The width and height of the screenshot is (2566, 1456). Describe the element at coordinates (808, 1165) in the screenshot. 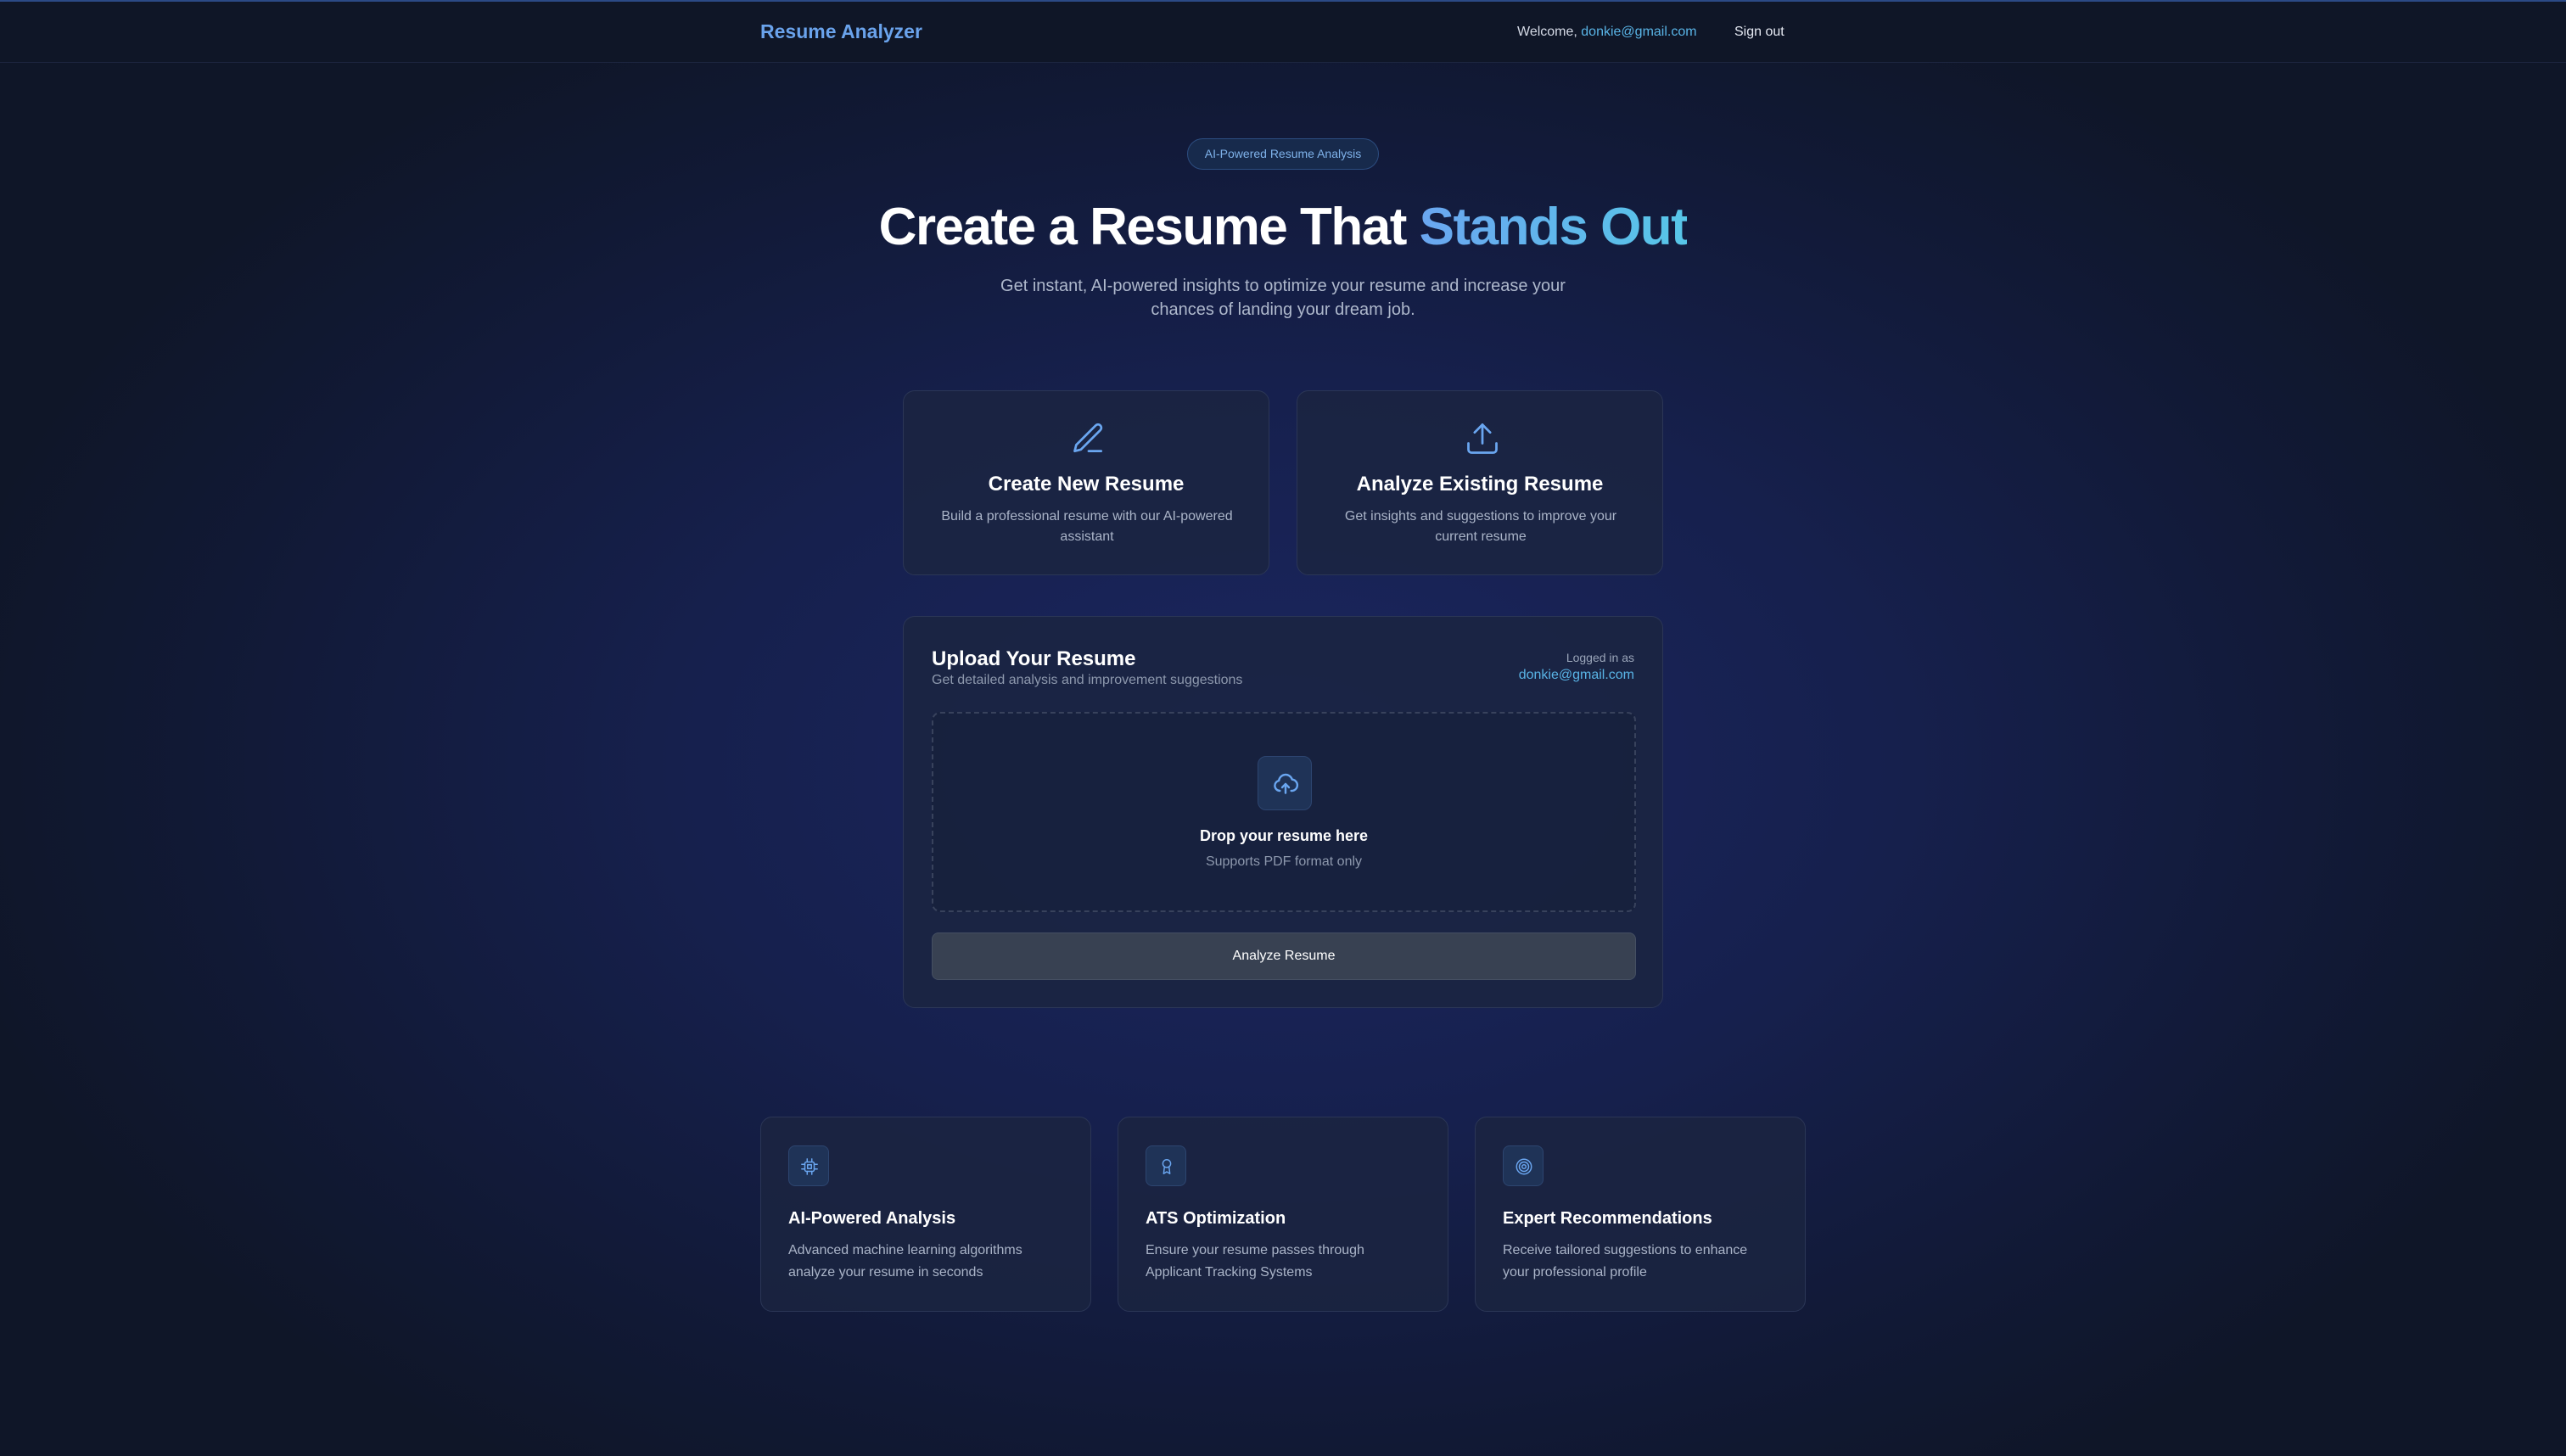

I see `cpu-chip-icon` at that location.